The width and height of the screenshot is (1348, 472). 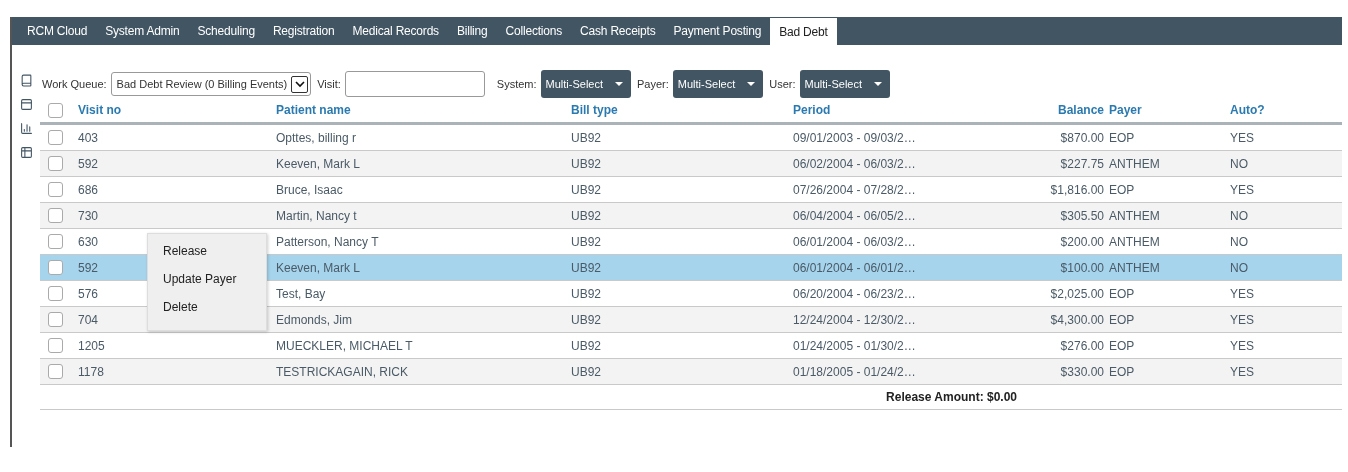 I want to click on table-cell-text: Edmonds, Jim, so click(x=315, y=319).